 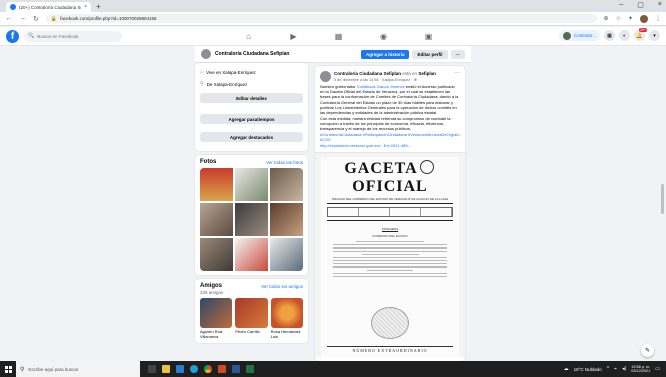 What do you see at coordinates (222, 369) in the screenshot?
I see `powerpoint-icon` at bounding box center [222, 369].